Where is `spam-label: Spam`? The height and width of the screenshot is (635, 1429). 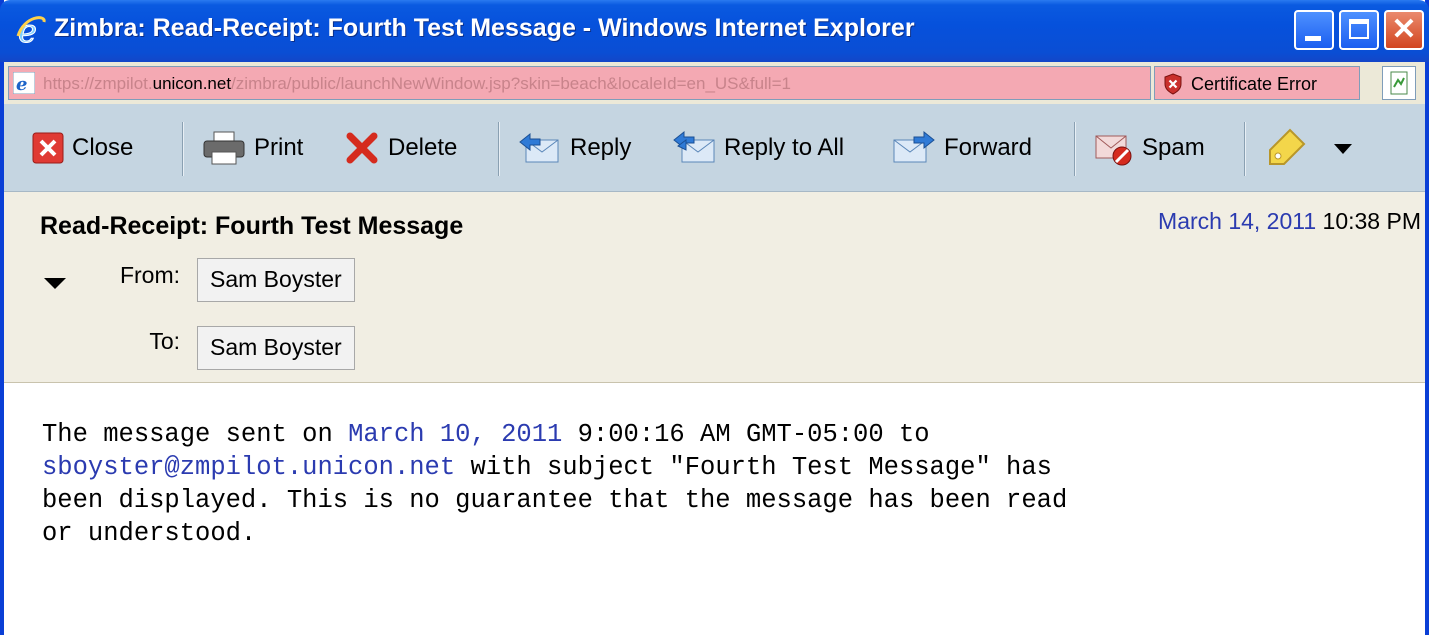 spam-label: Spam is located at coordinates (1173, 147).